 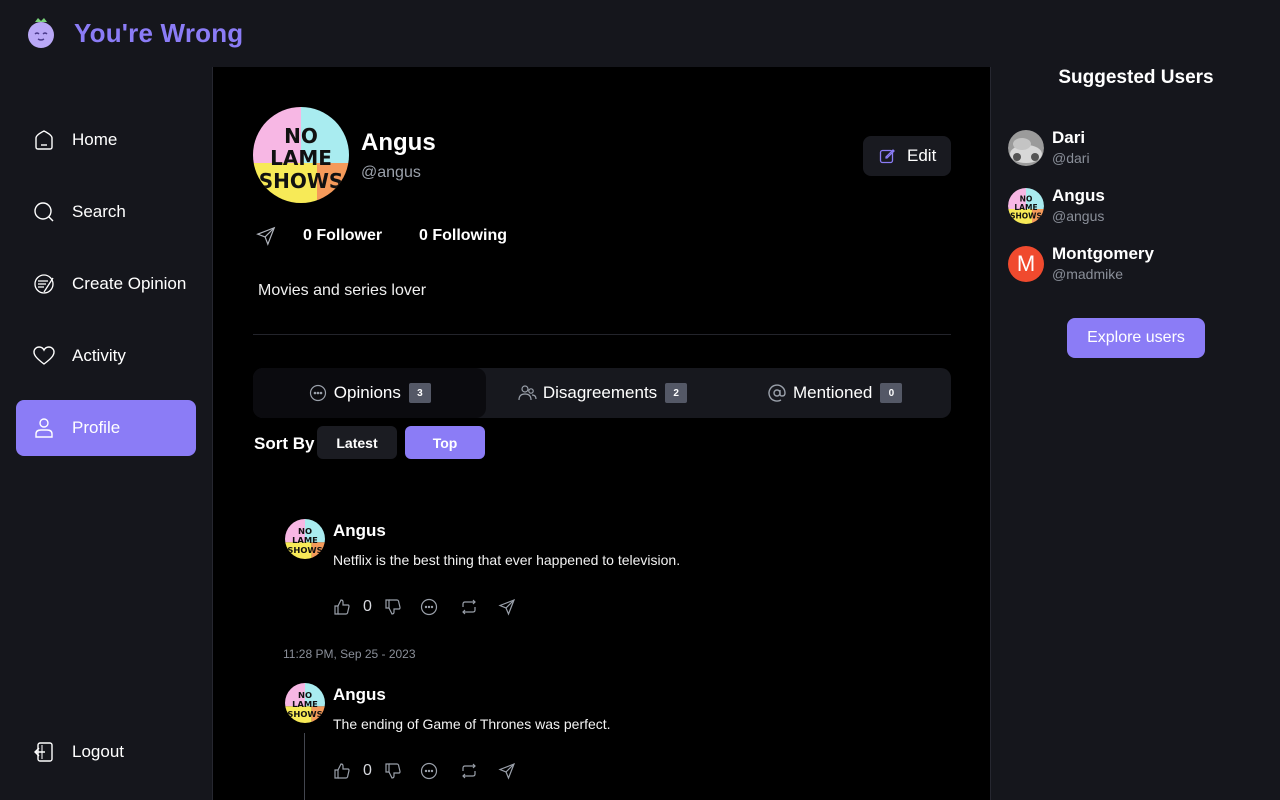 What do you see at coordinates (463, 236) in the screenshot?
I see `following-count: 0 Following` at bounding box center [463, 236].